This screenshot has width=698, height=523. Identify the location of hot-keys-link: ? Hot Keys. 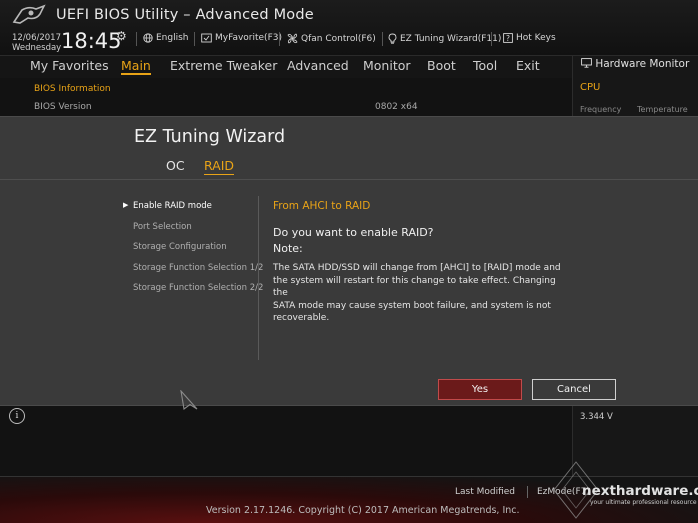
(529, 38).